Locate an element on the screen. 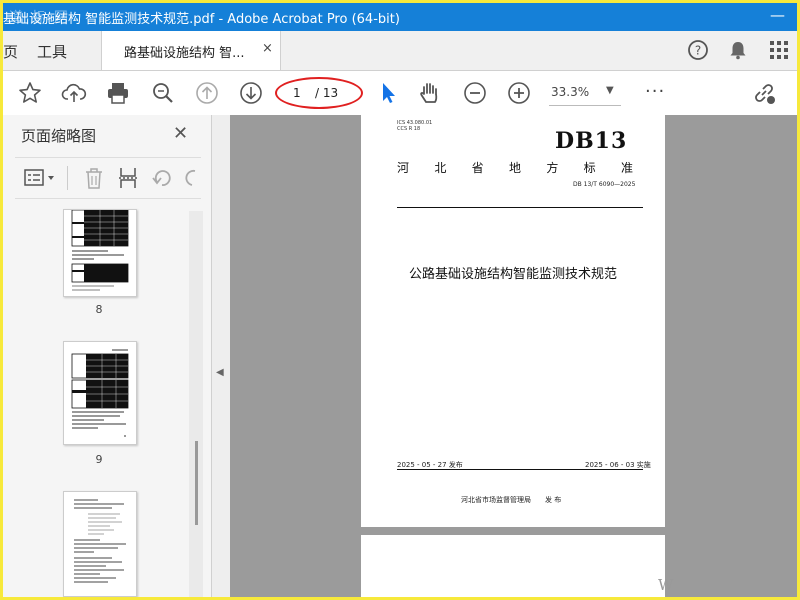 This screenshot has width=800, height=600. close-tab-button: × is located at coordinates (267, 48).